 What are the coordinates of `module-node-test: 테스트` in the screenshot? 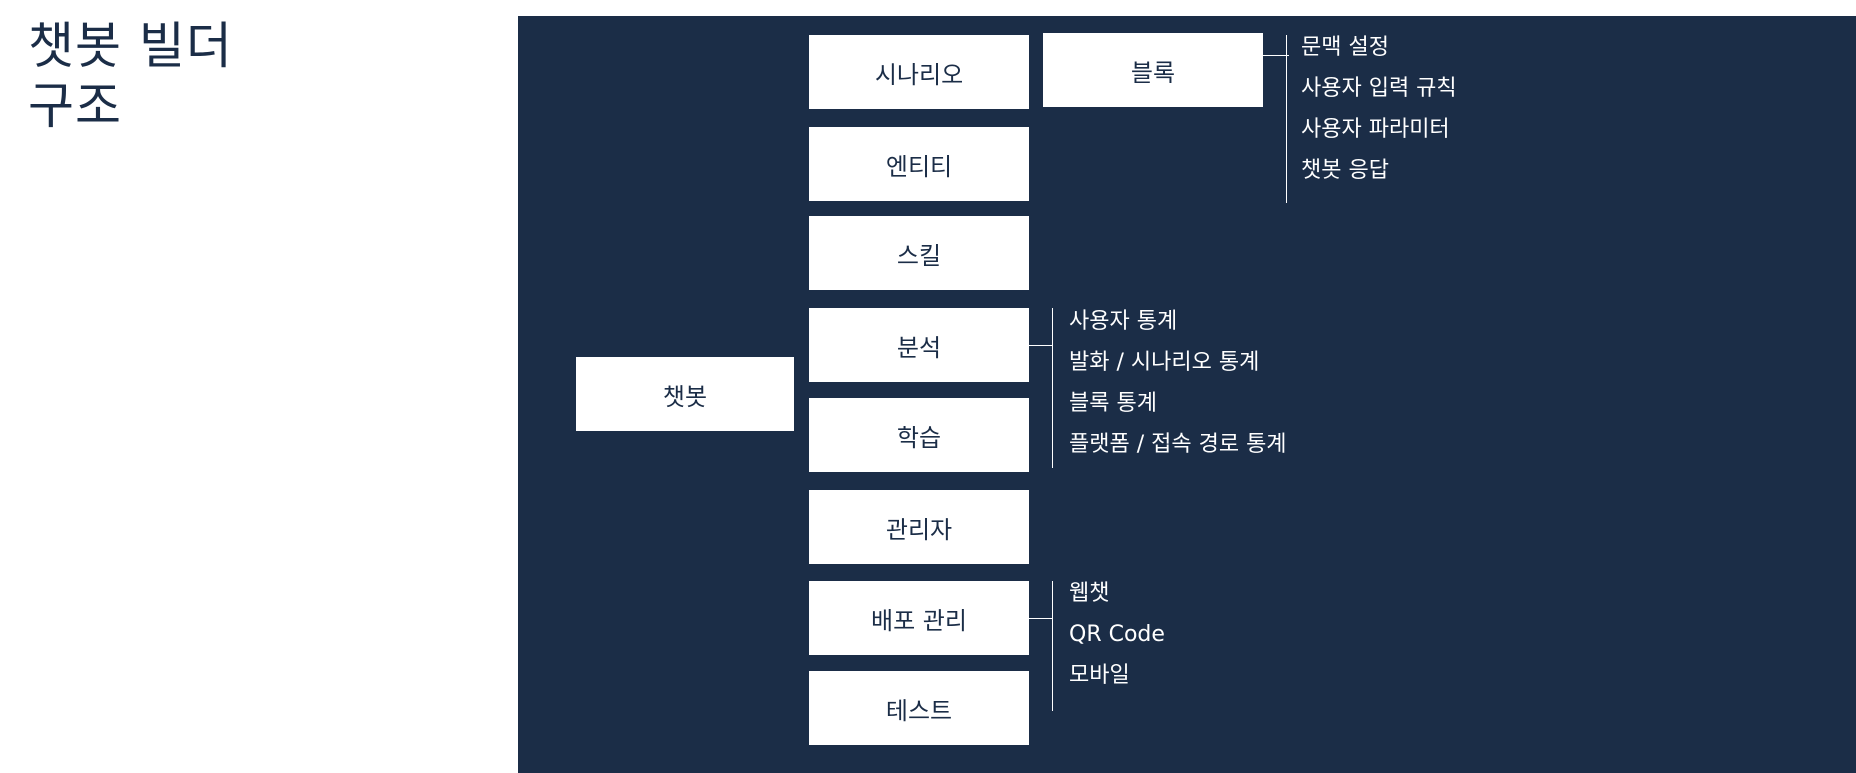 It's located at (919, 708).